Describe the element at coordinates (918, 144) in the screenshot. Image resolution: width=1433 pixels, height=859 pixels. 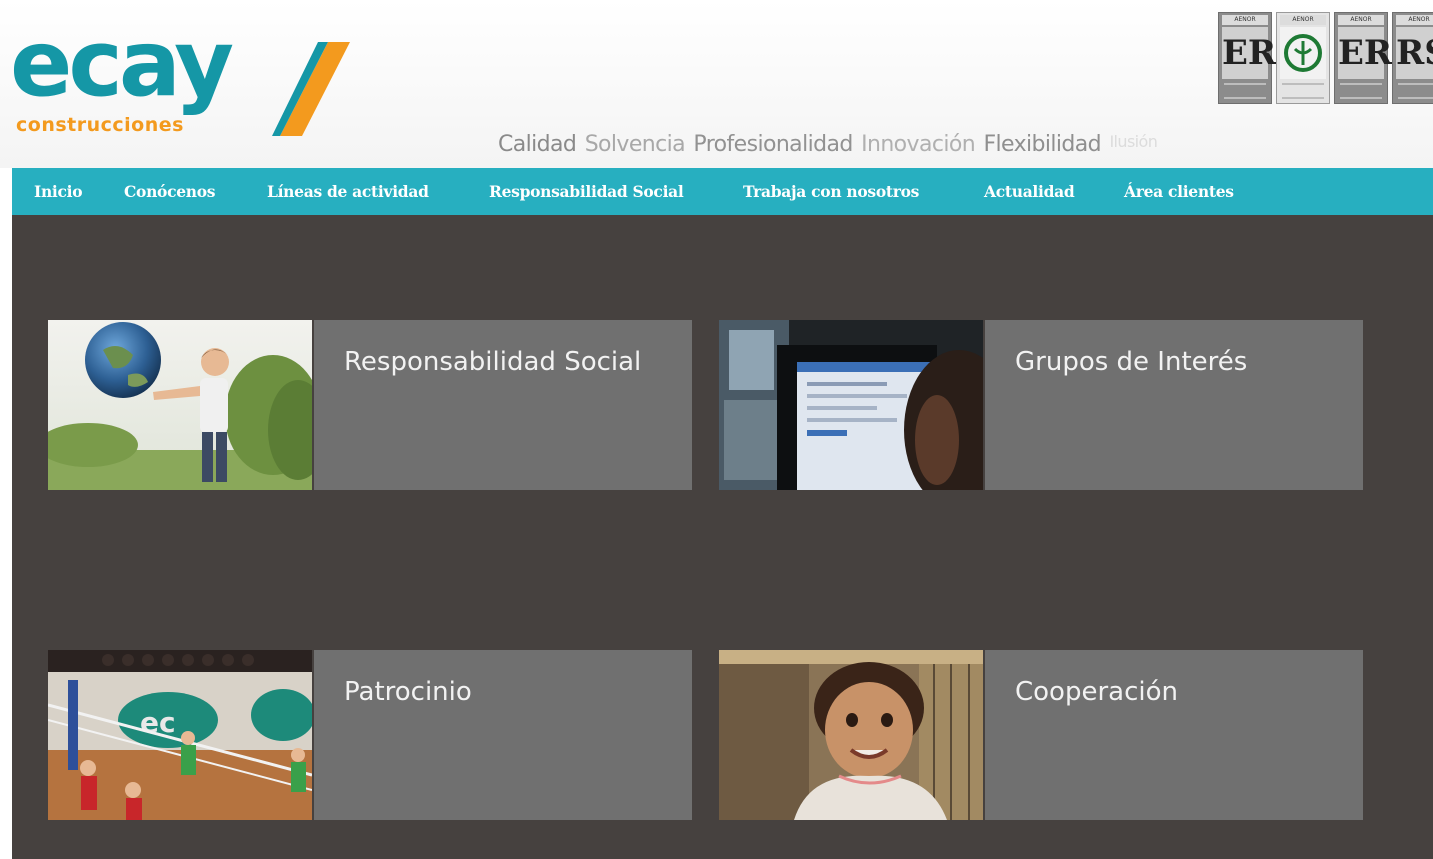
I see `value-word: Innovación` at that location.